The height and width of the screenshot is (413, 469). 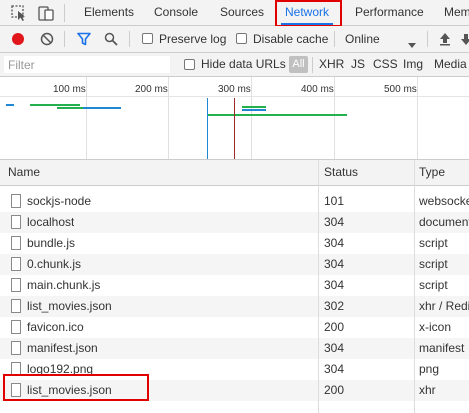 I want to click on hide-data-urls-label: Hide data URLs, so click(x=243, y=64).